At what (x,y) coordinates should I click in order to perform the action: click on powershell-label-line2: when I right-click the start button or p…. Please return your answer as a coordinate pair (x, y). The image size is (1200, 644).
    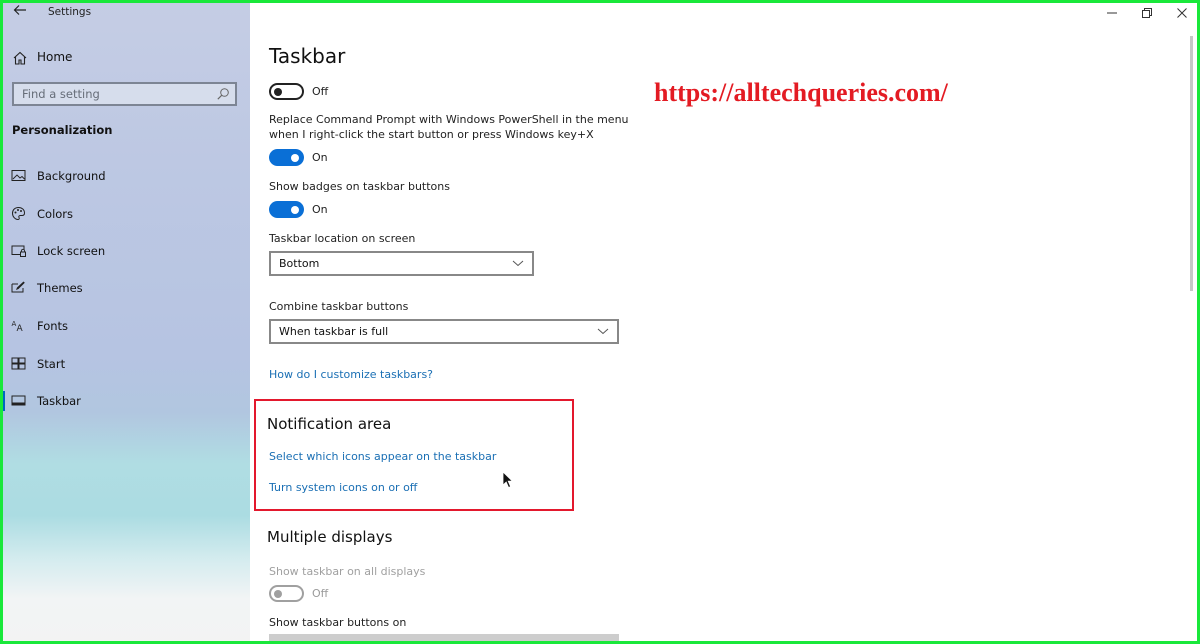
    Looking at the image, I should click on (431, 134).